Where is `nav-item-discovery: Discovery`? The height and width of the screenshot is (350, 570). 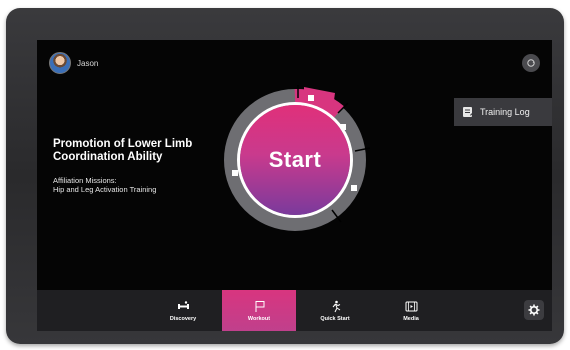
nav-item-discovery: Discovery is located at coordinates (183, 310).